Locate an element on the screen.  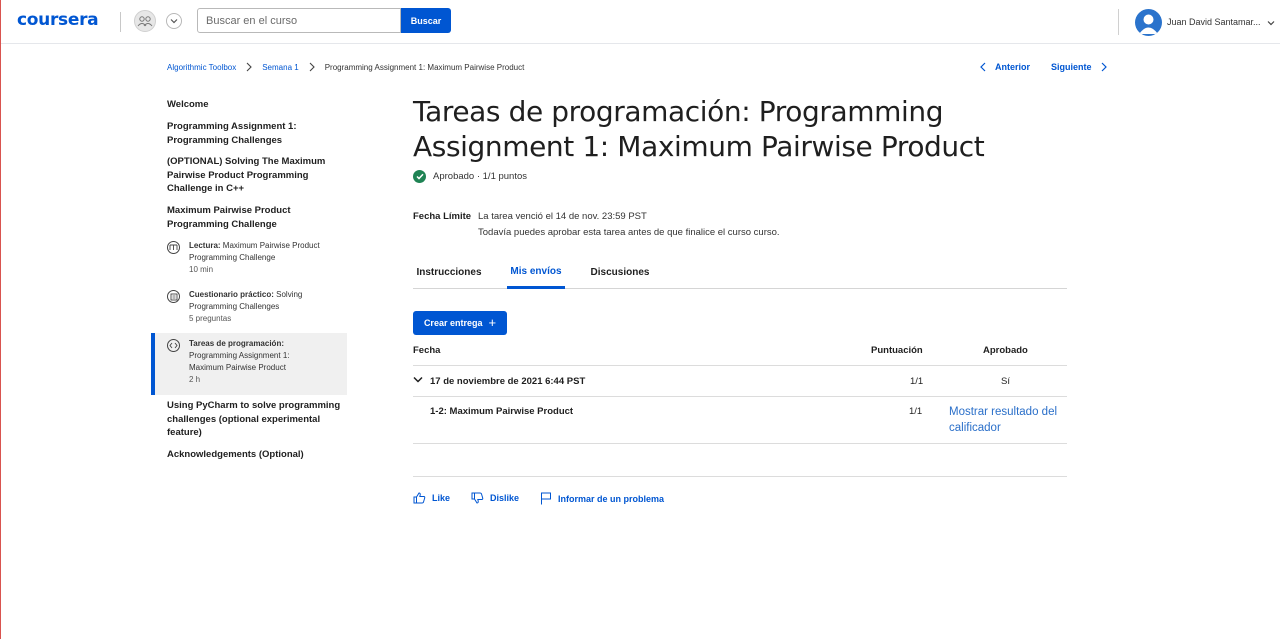
next-link: Siguiente is located at coordinates (1079, 67).